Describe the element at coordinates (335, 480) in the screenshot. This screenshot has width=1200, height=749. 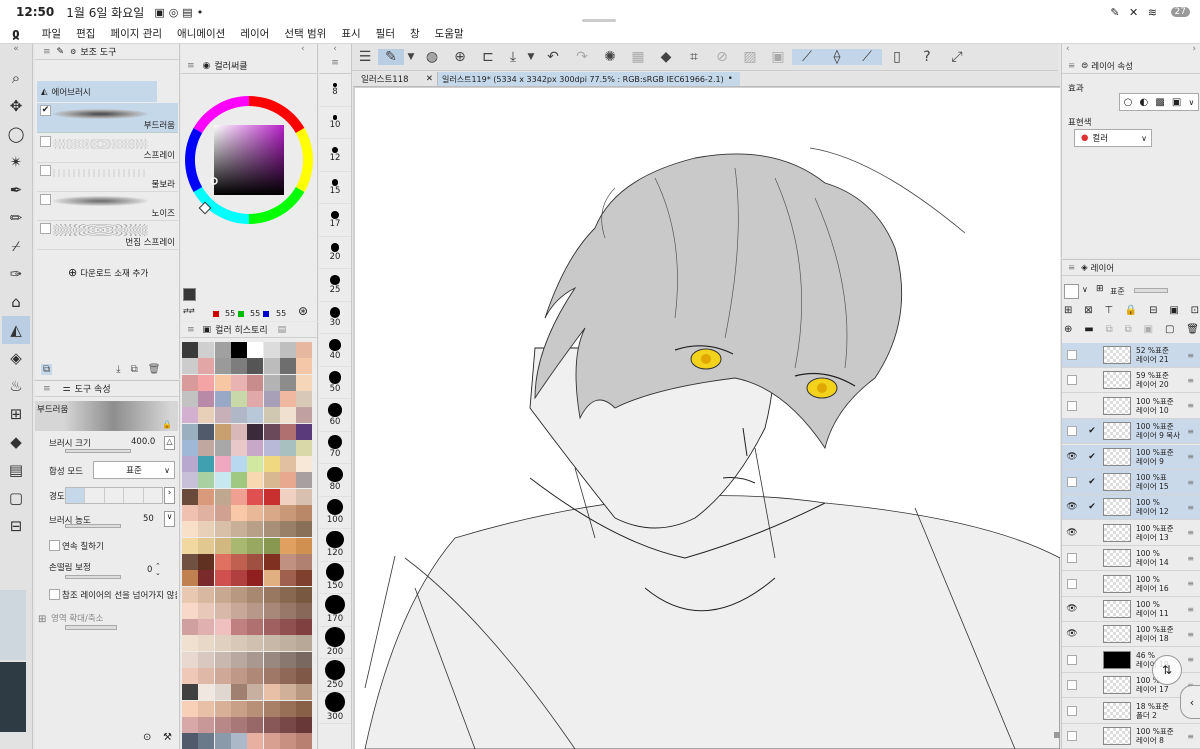
I see `brush-size-item: 80` at that location.